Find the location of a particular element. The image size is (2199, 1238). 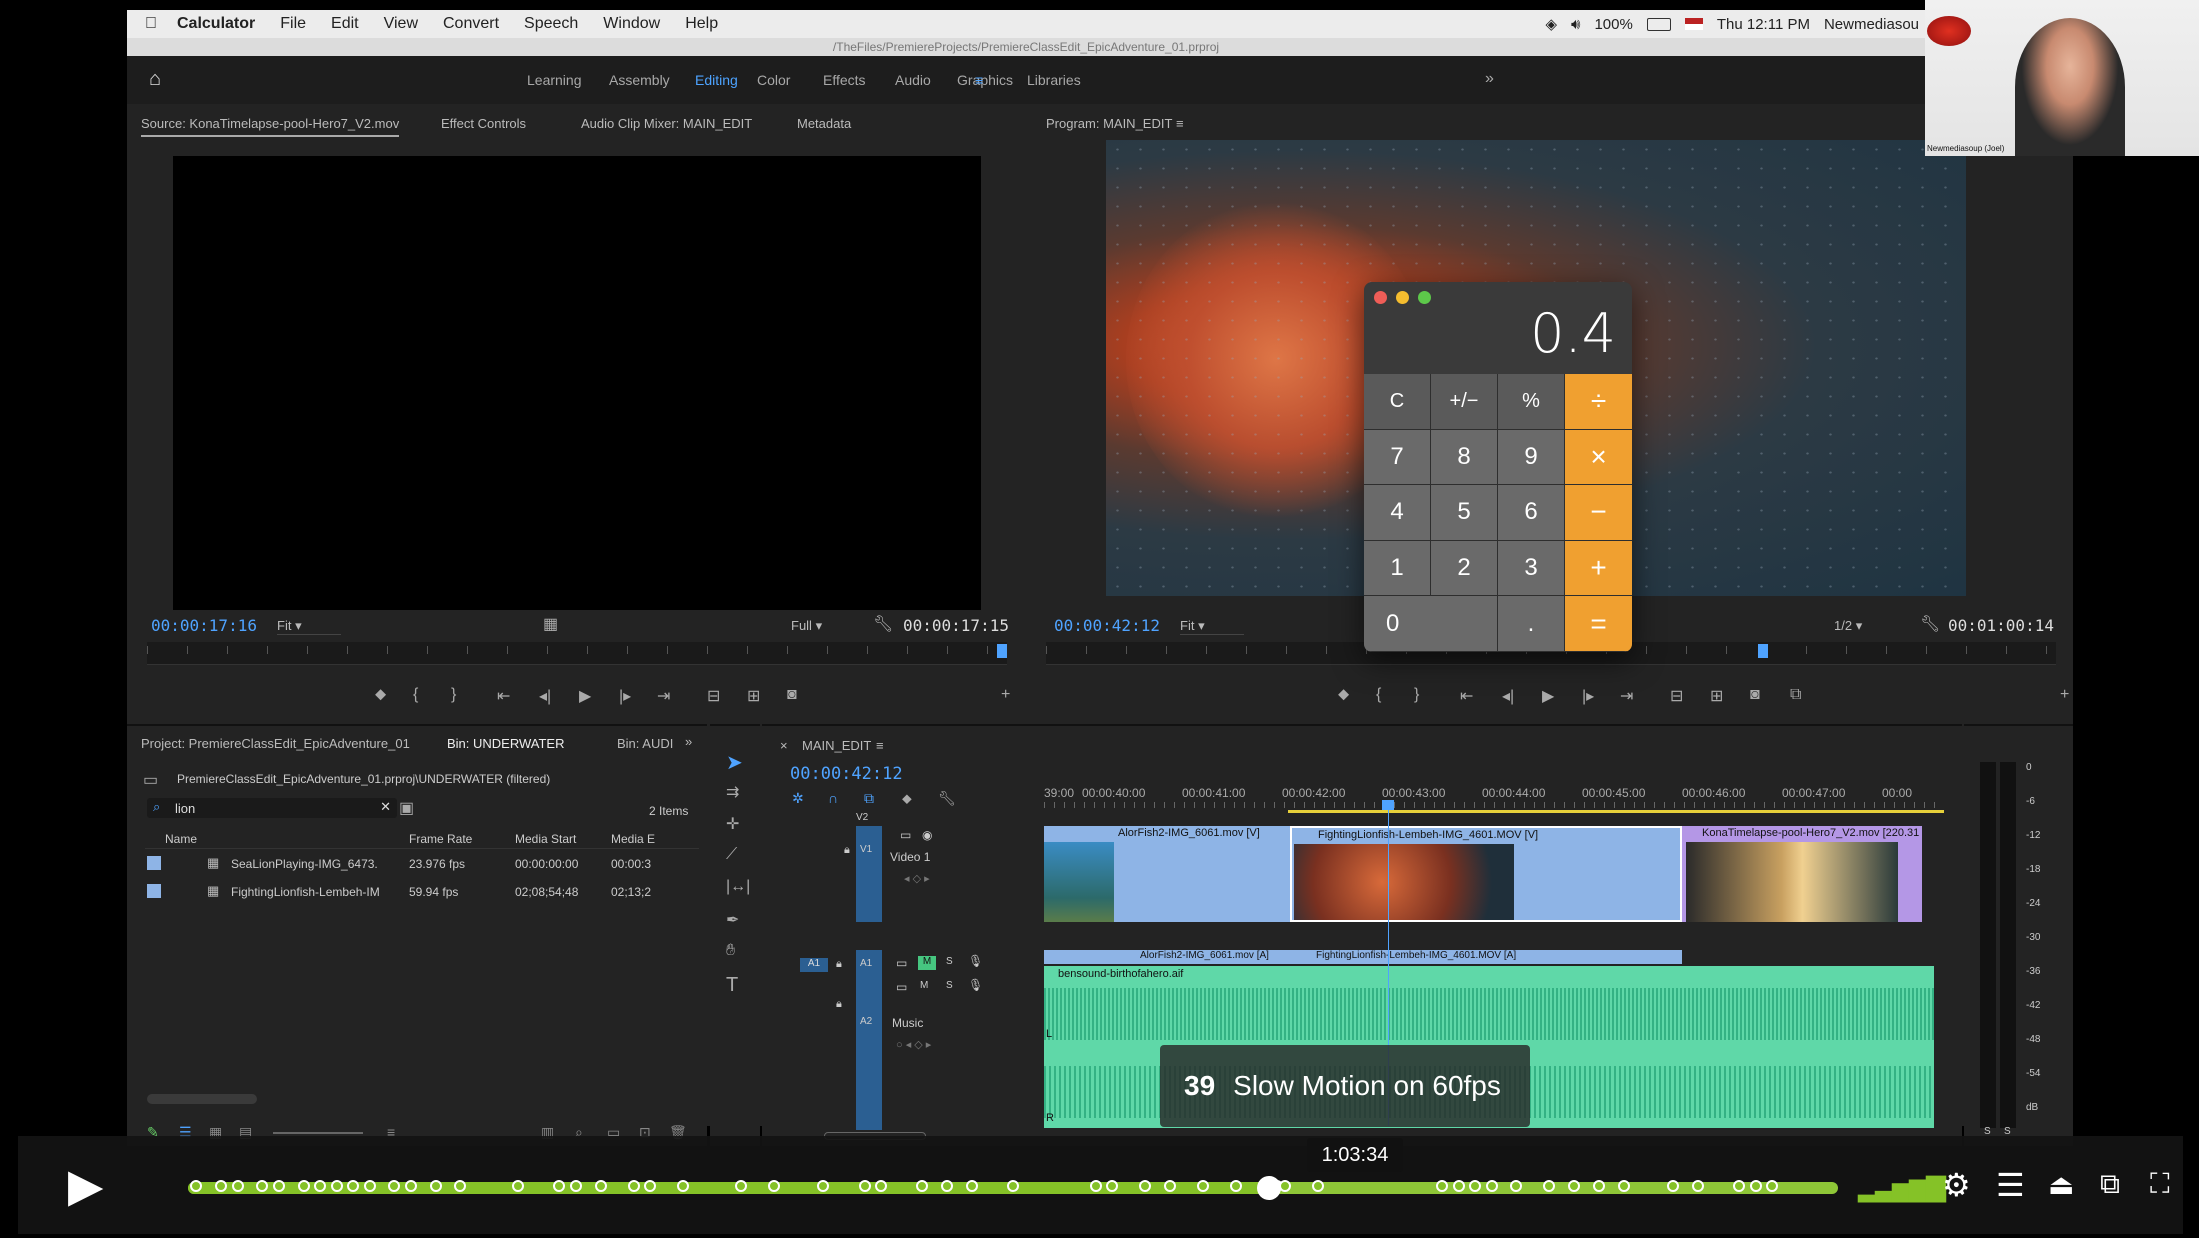

settings-icon: ⚙ is located at coordinates (1956, 1185).